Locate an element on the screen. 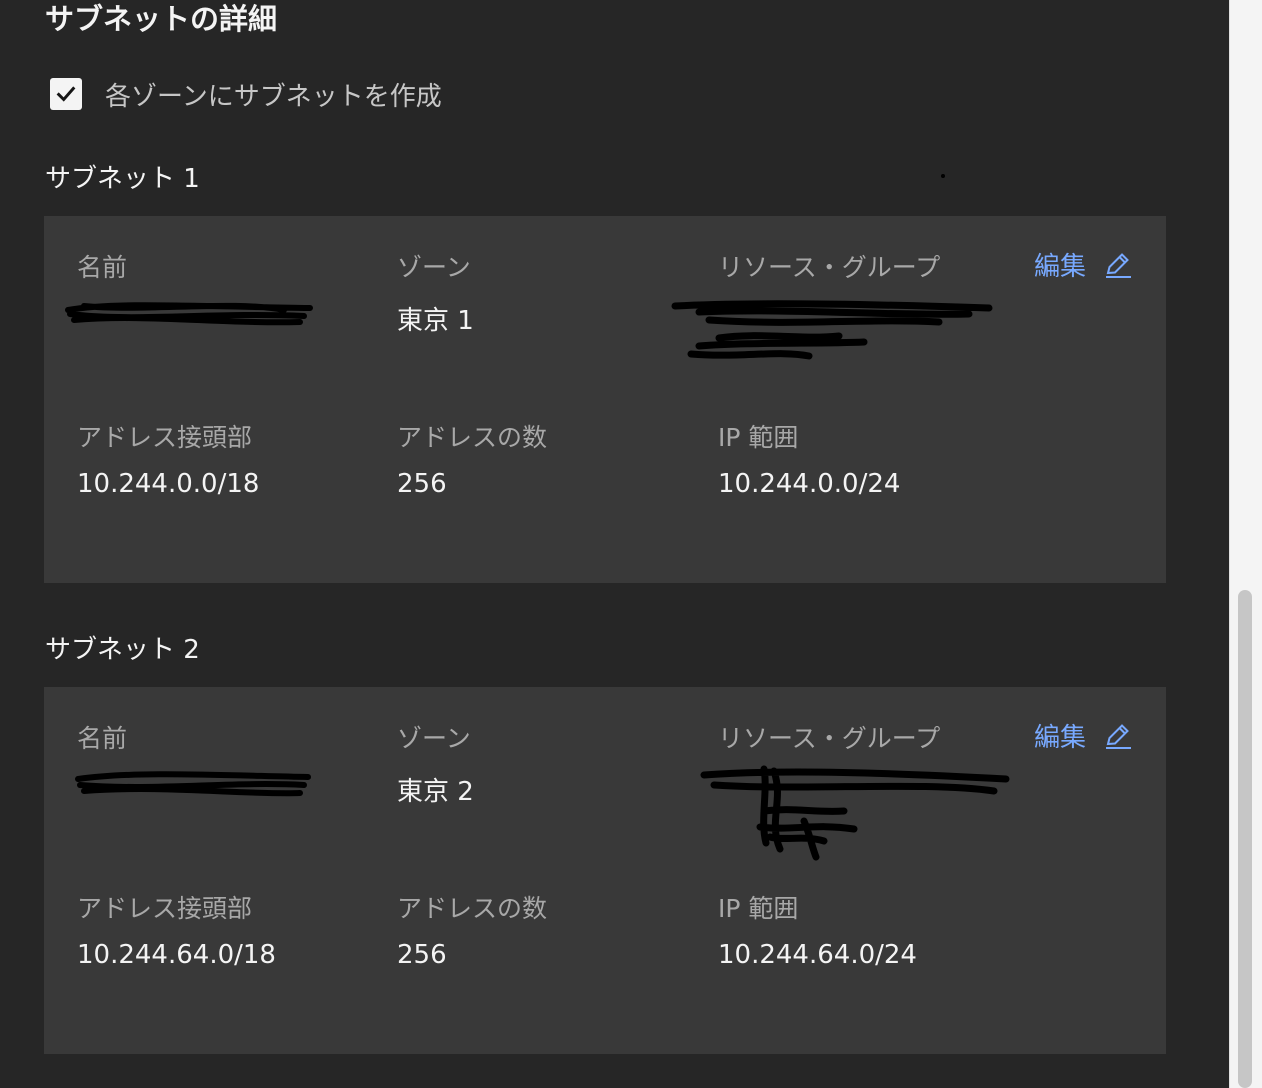  vertical-scrollbar is located at coordinates (1245, 544).